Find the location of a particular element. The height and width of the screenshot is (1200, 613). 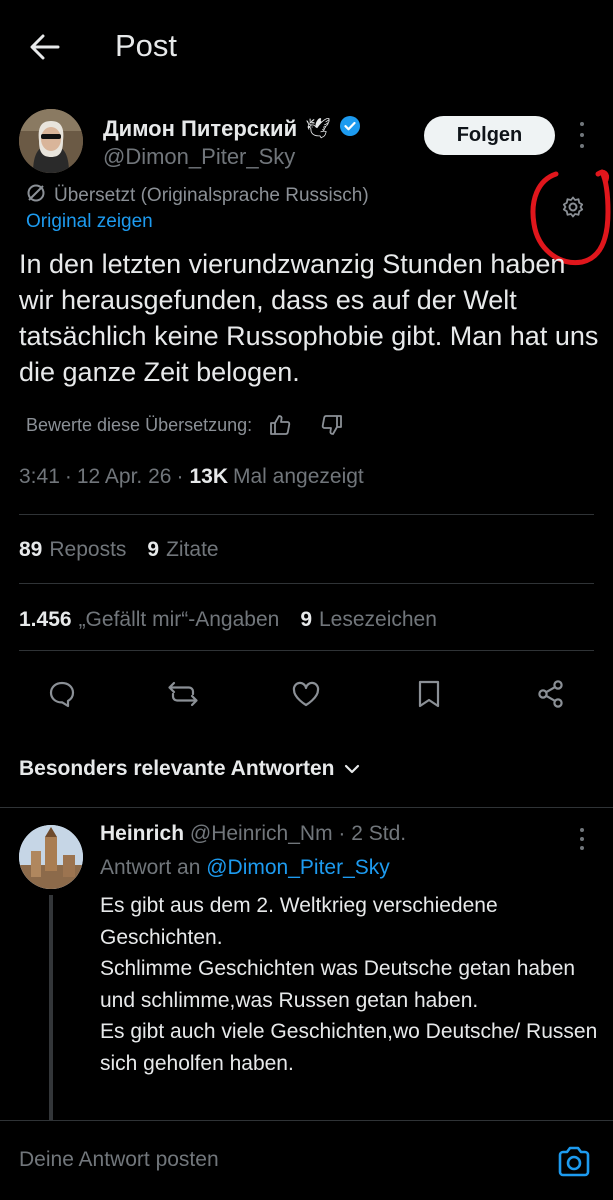

reply-icon is located at coordinates (62, 694).